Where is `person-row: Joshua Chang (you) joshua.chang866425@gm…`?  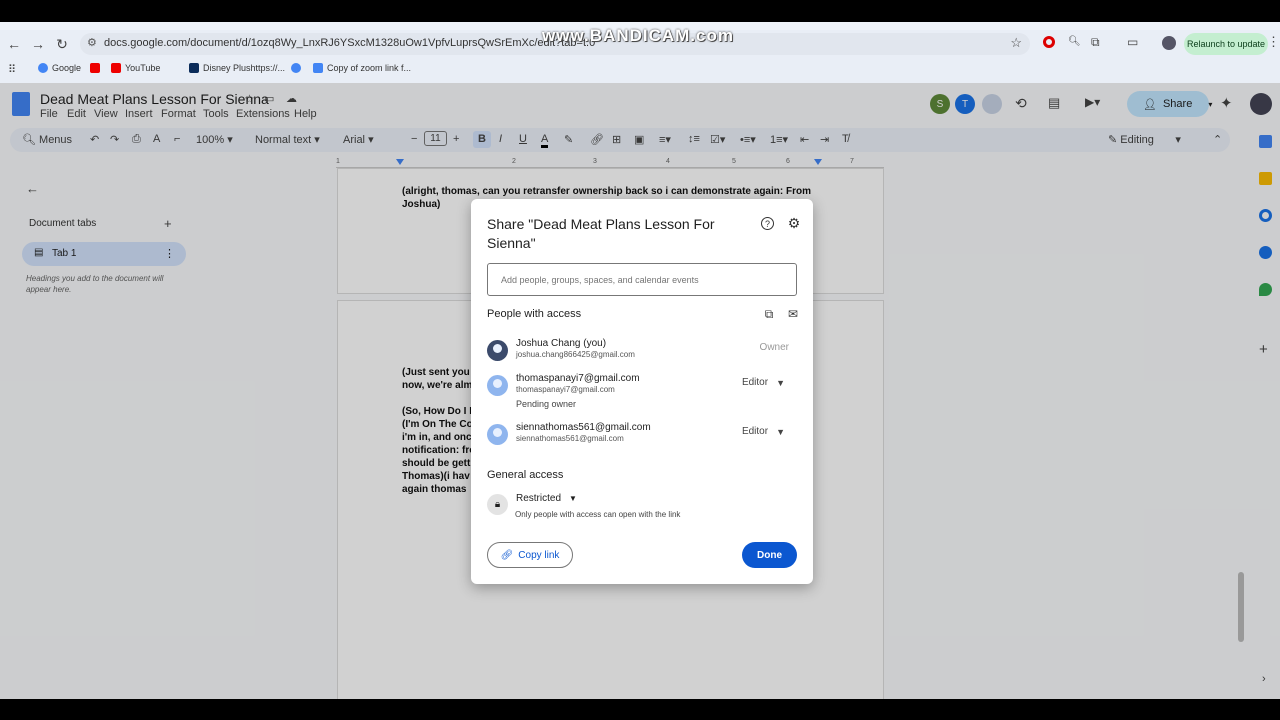
person-row: Joshua Chang (you) joshua.chang866425@gm… is located at coordinates (642, 358).